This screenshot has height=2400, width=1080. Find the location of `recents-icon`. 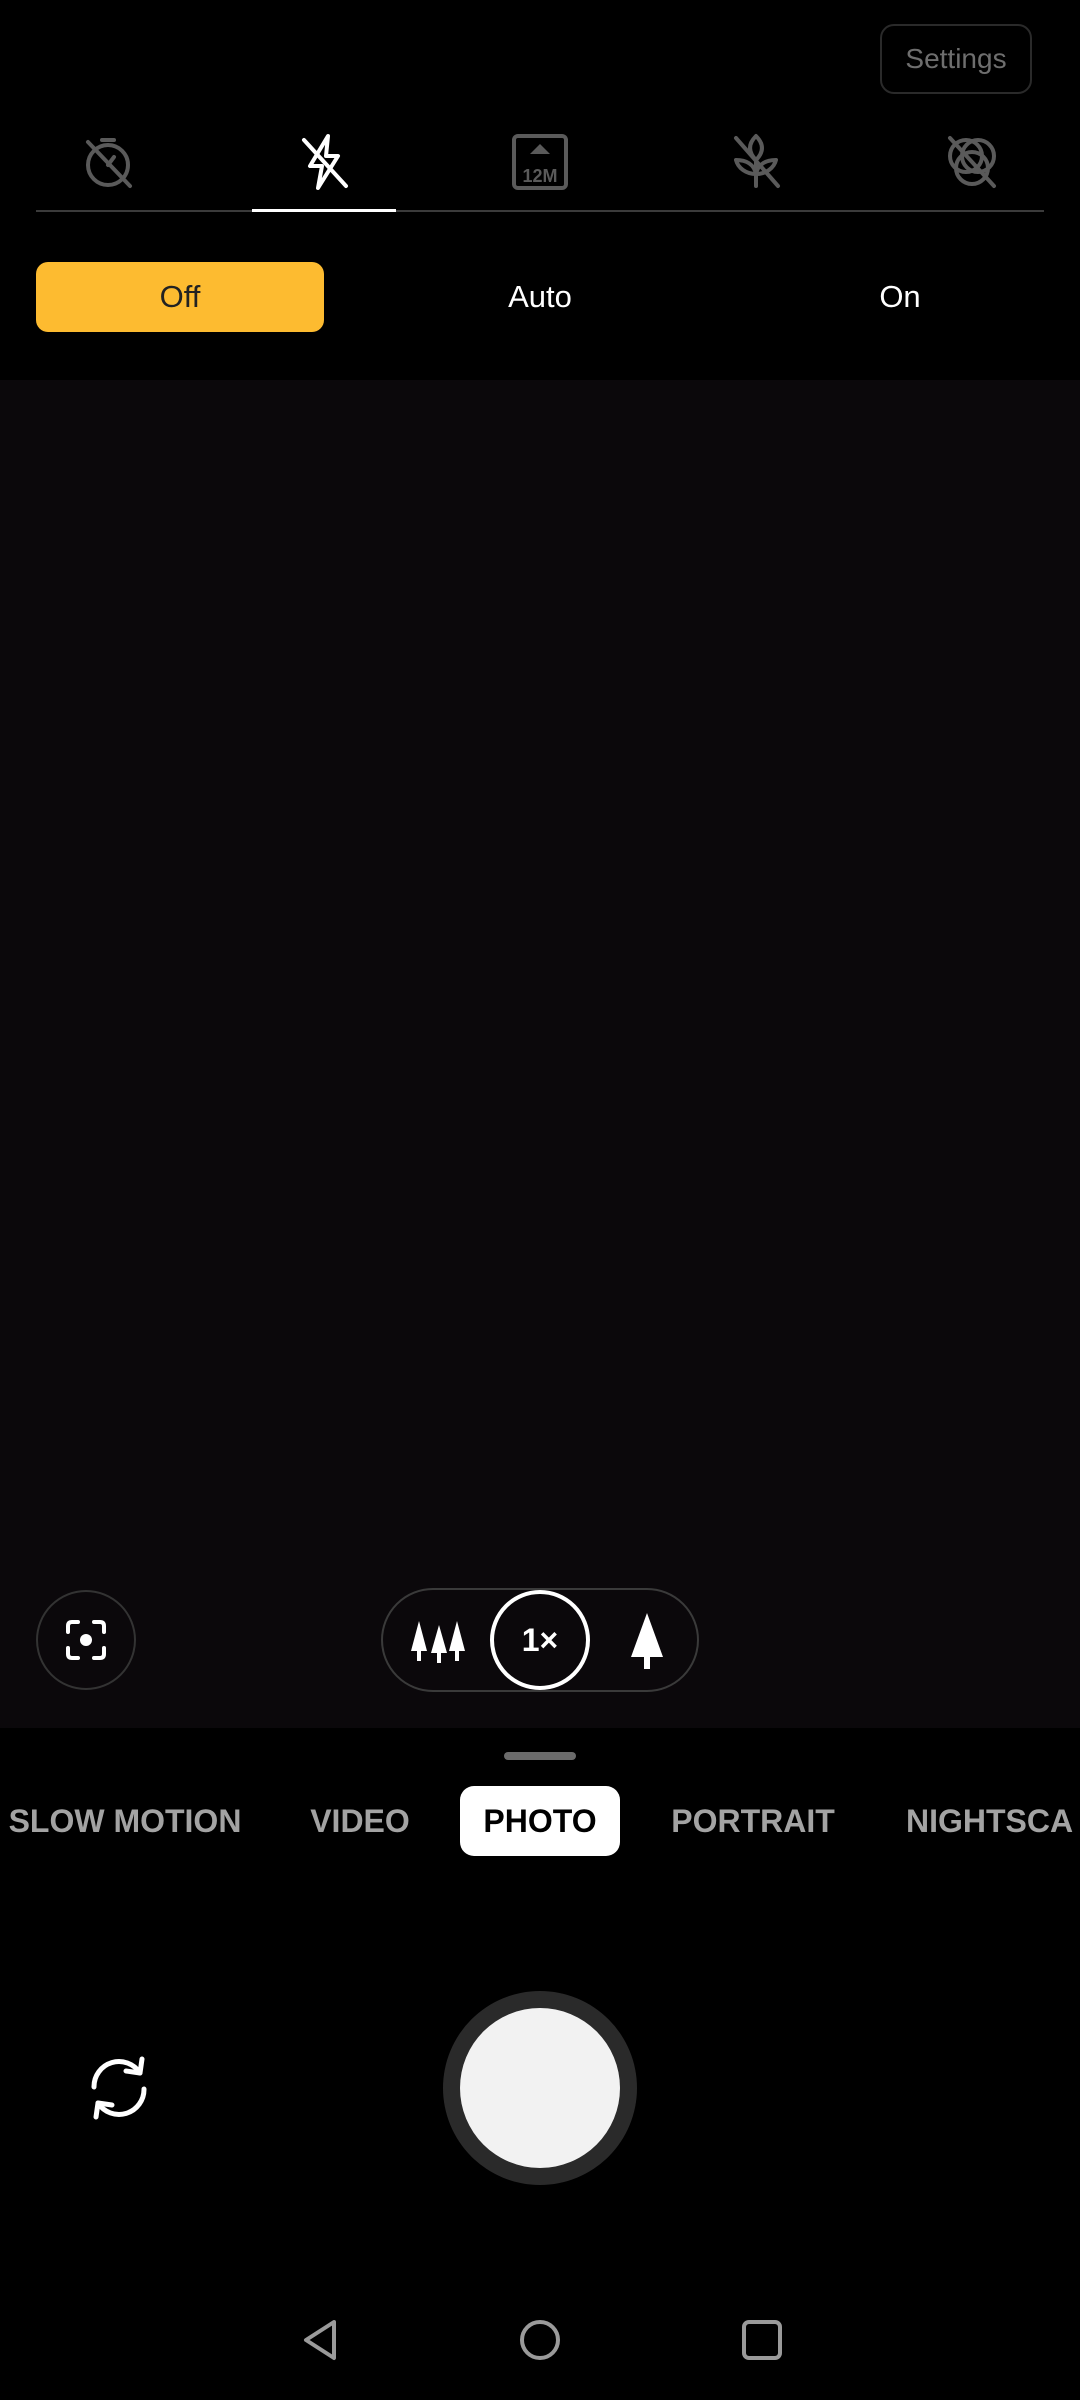

recents-icon is located at coordinates (762, 2340).